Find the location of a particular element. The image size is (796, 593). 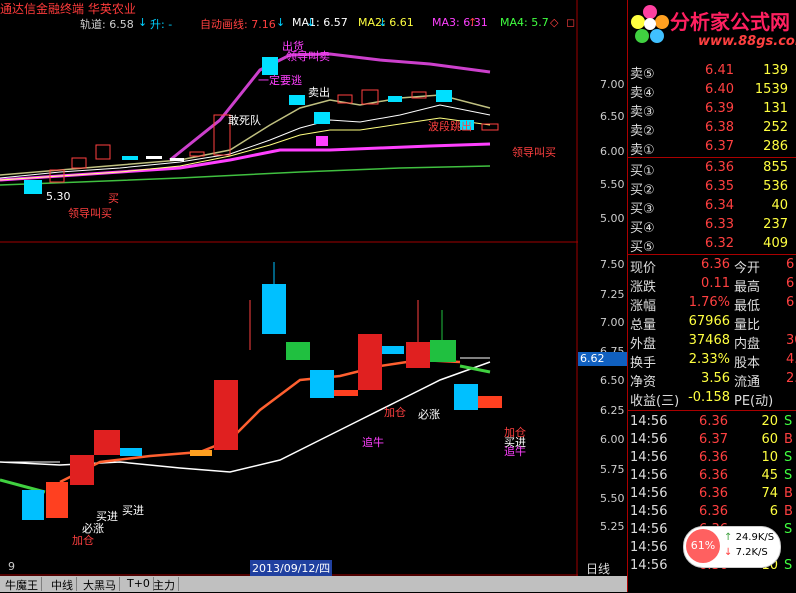

annotation-must-escape: 一定要逃 is located at coordinates (280, 80).